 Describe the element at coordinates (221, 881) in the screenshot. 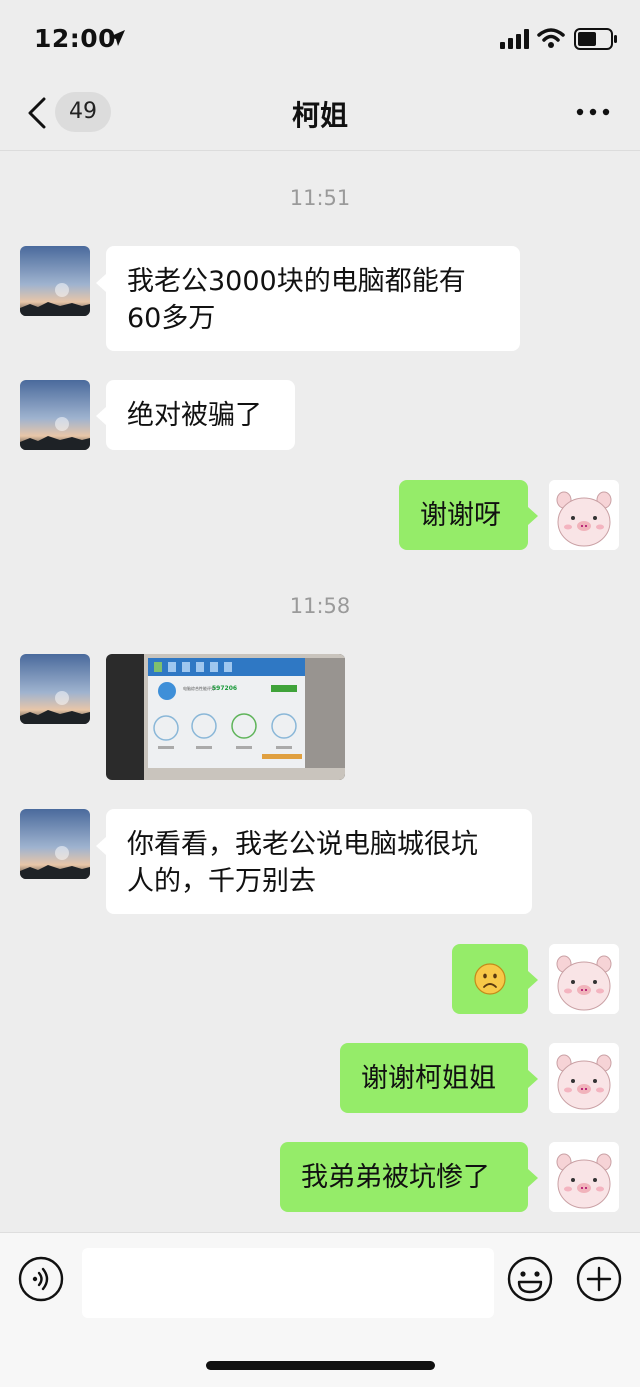

I see `message-text-line: 人的，千万别去` at that location.